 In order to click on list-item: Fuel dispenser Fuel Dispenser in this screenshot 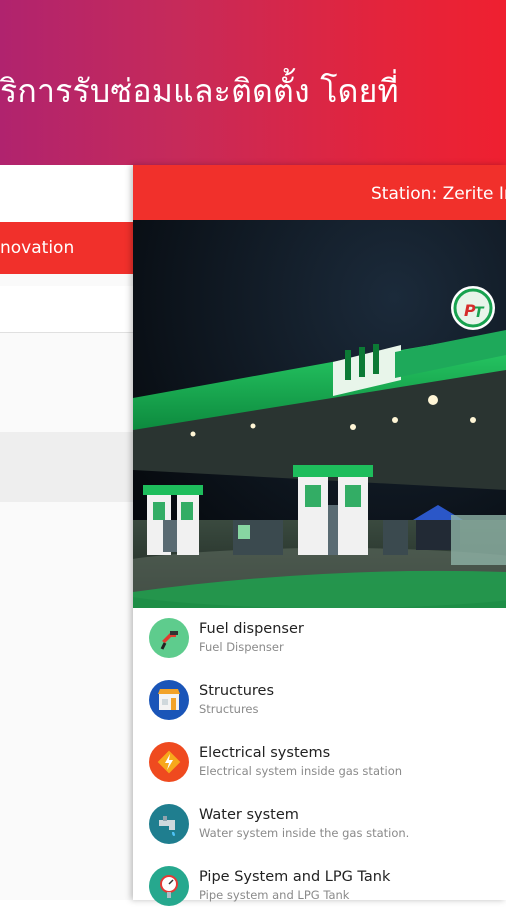, I will do `click(319, 639)`.